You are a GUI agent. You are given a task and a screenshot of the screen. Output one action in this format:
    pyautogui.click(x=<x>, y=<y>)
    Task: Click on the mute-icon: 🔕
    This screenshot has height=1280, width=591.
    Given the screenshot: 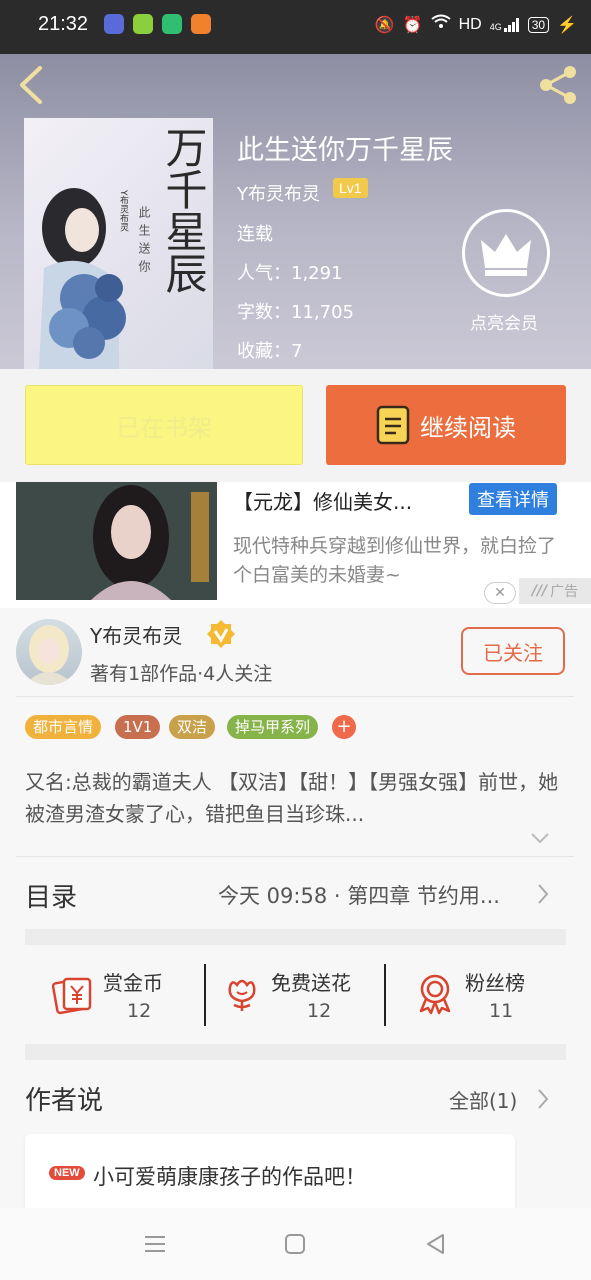 What is the action you would take?
    pyautogui.click(x=384, y=25)
    